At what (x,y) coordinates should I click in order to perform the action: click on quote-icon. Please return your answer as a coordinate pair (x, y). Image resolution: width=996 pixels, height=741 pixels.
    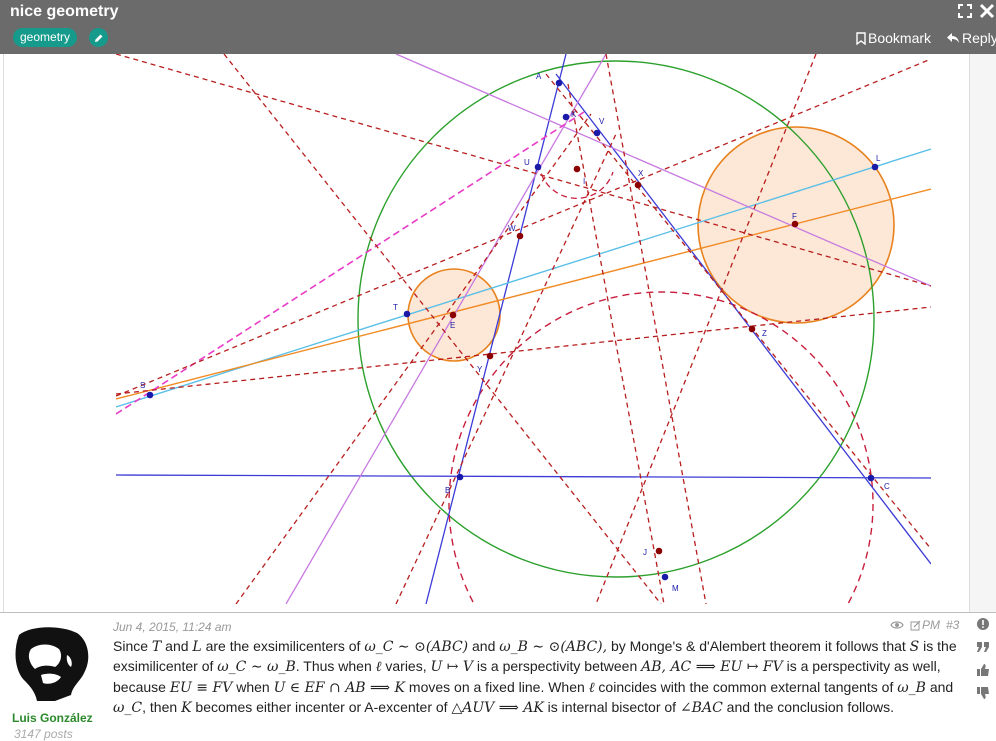
    Looking at the image, I should click on (983, 649).